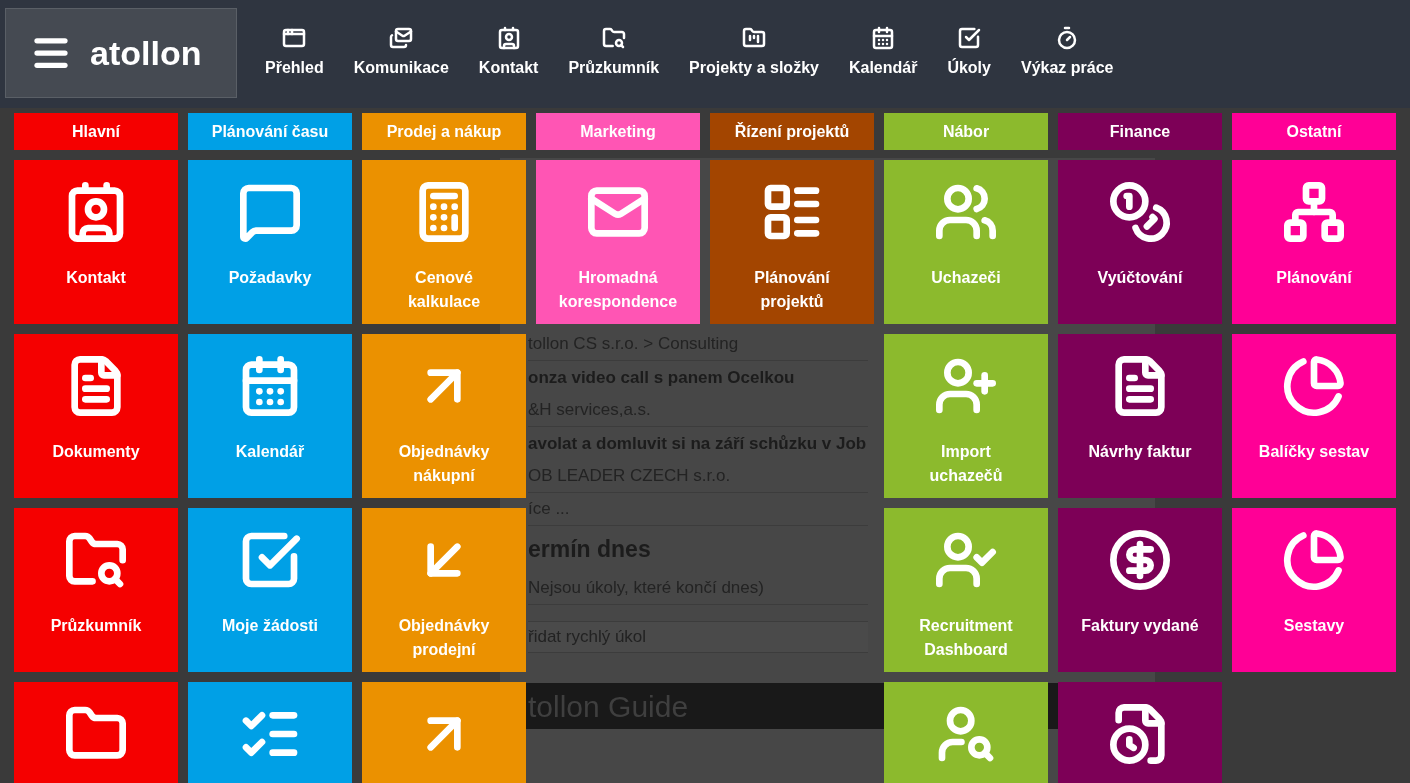  Describe the element at coordinates (883, 38) in the screenshot. I see `calendar-icon` at that location.